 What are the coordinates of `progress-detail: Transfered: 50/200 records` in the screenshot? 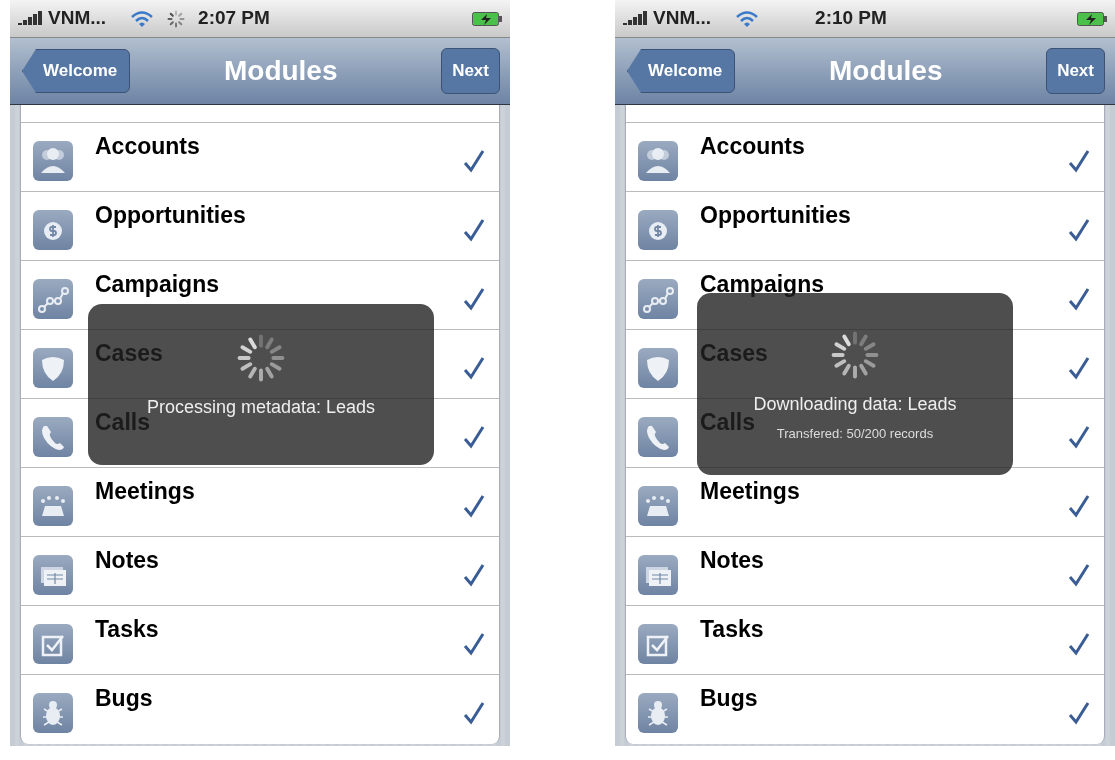 It's located at (855, 434).